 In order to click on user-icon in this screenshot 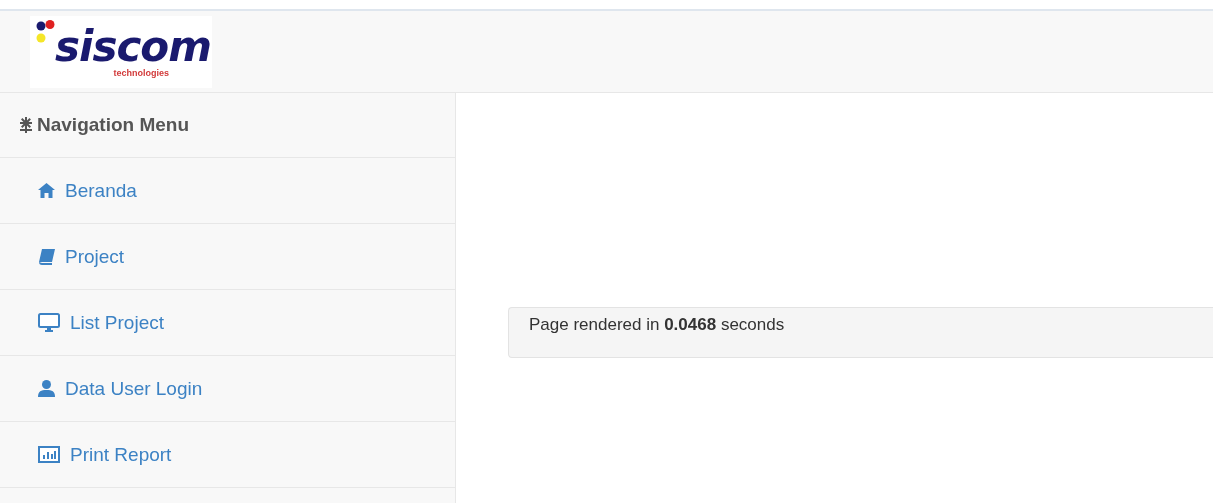, I will do `click(46, 388)`.